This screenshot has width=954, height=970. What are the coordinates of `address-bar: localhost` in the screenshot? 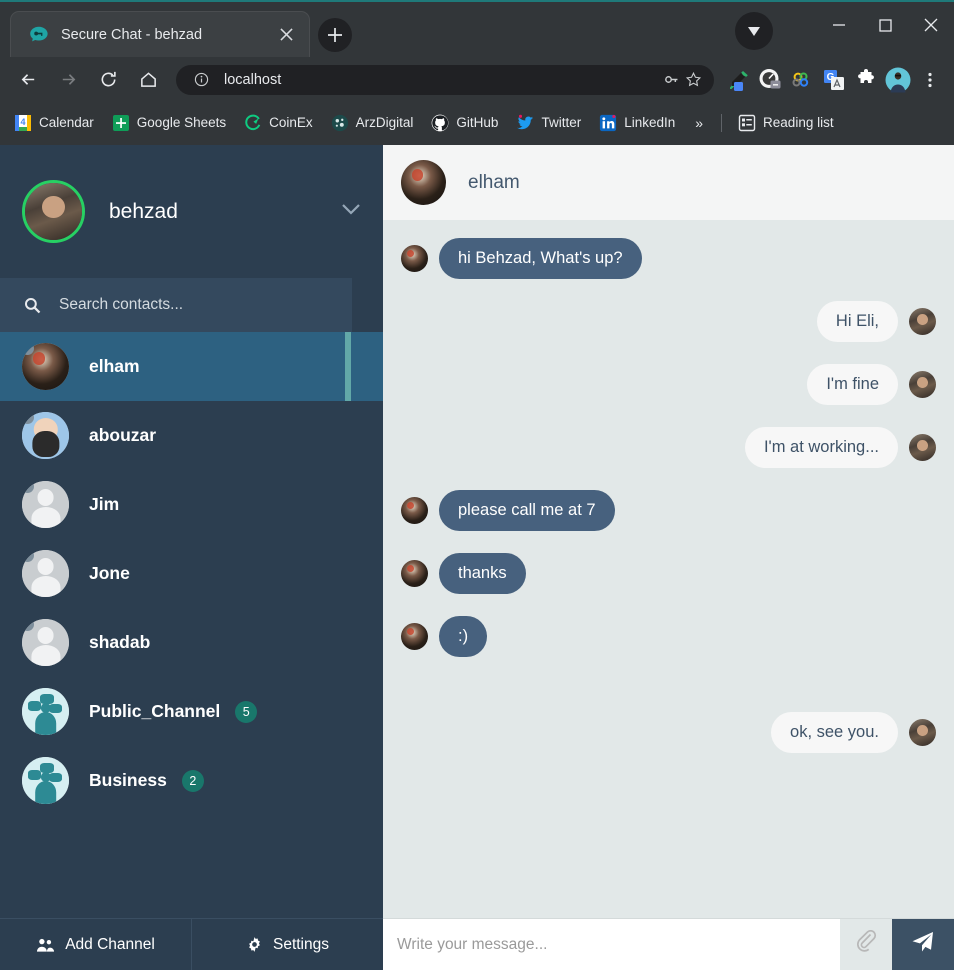 It's located at (445, 79).